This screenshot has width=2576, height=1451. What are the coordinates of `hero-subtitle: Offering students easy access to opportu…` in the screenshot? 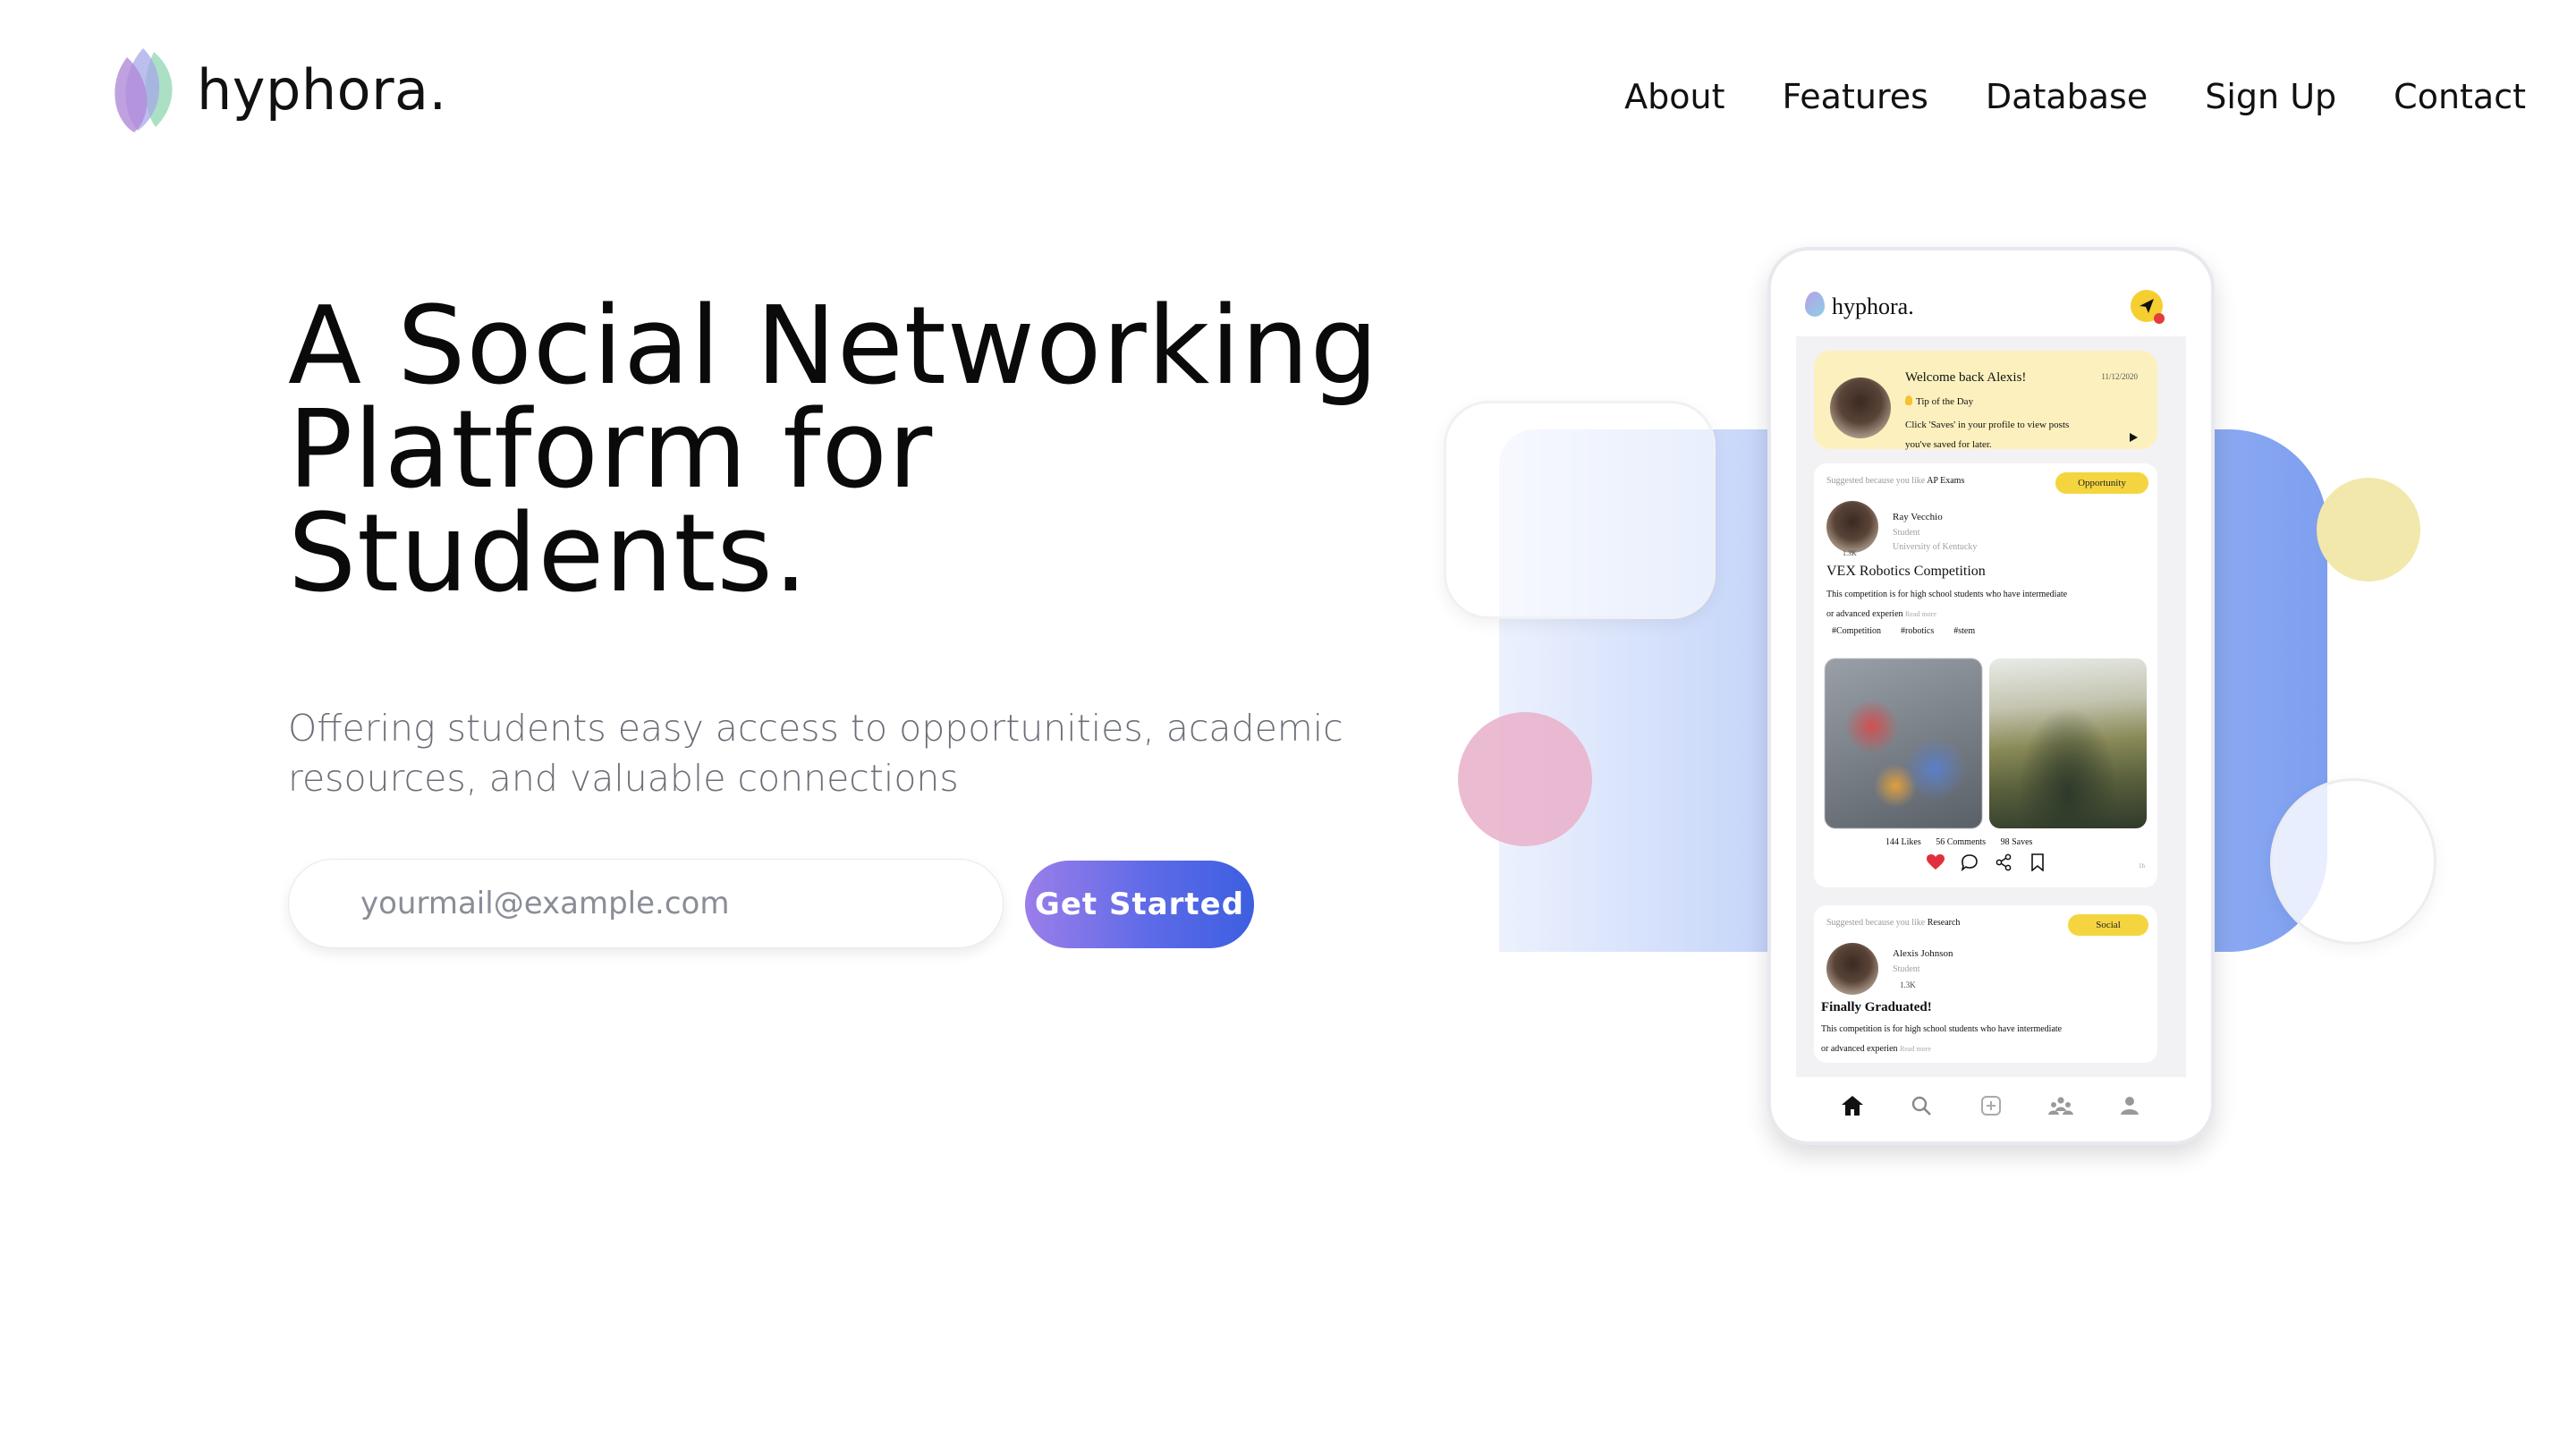 It's located at (851, 753).